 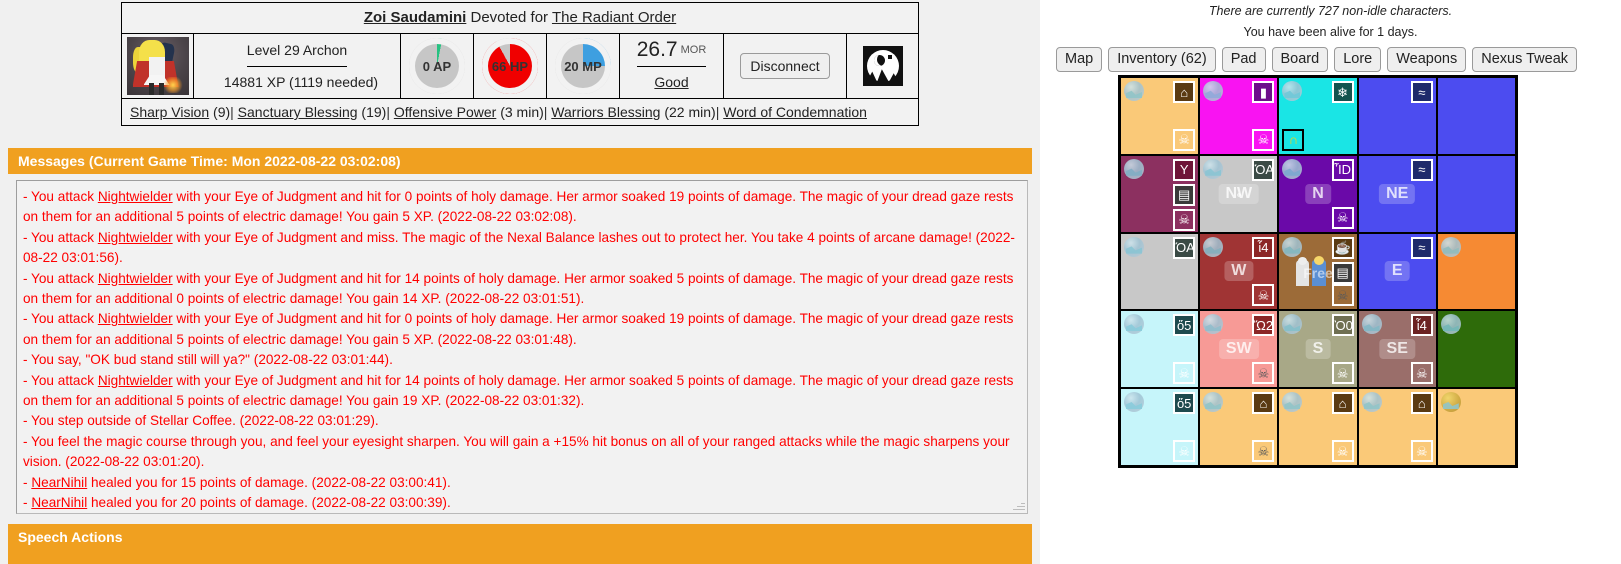 What do you see at coordinates (1397, 271) in the screenshot?
I see `map-cell-14: E ≈` at bounding box center [1397, 271].